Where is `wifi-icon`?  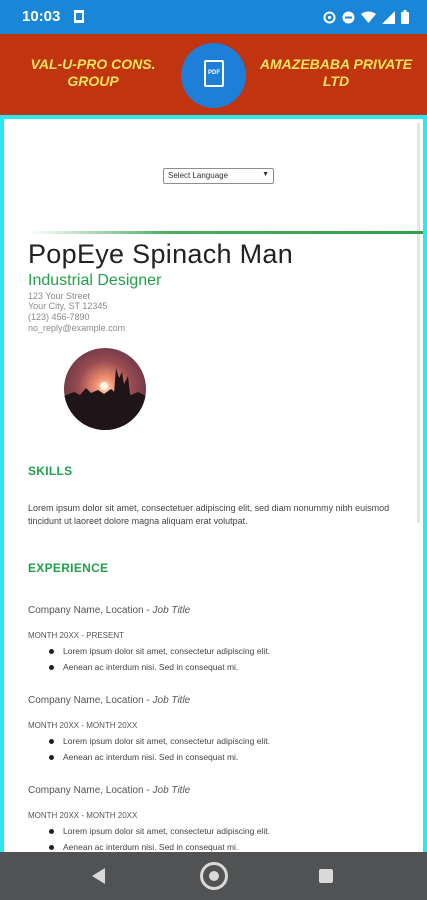
wifi-icon is located at coordinates (368, 17).